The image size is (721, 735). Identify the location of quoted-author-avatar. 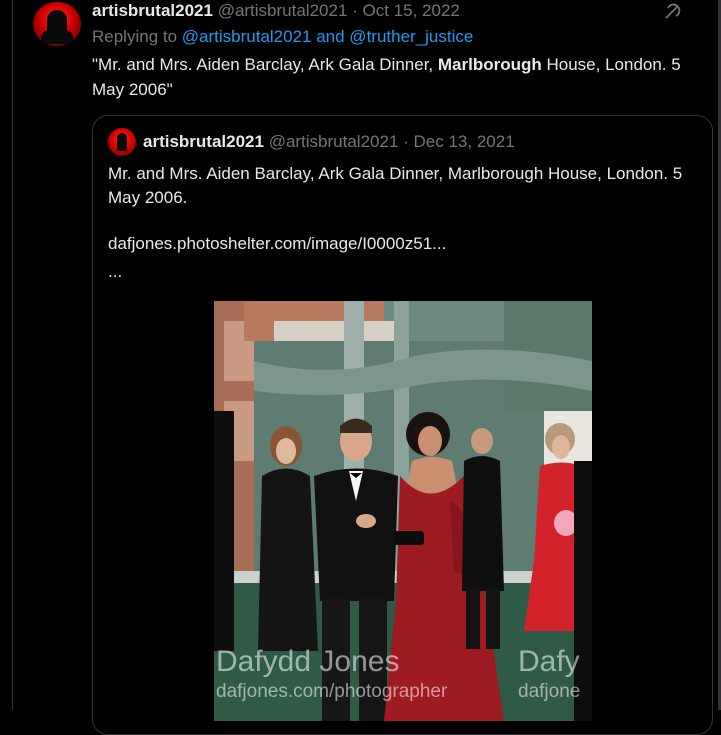
(122, 142).